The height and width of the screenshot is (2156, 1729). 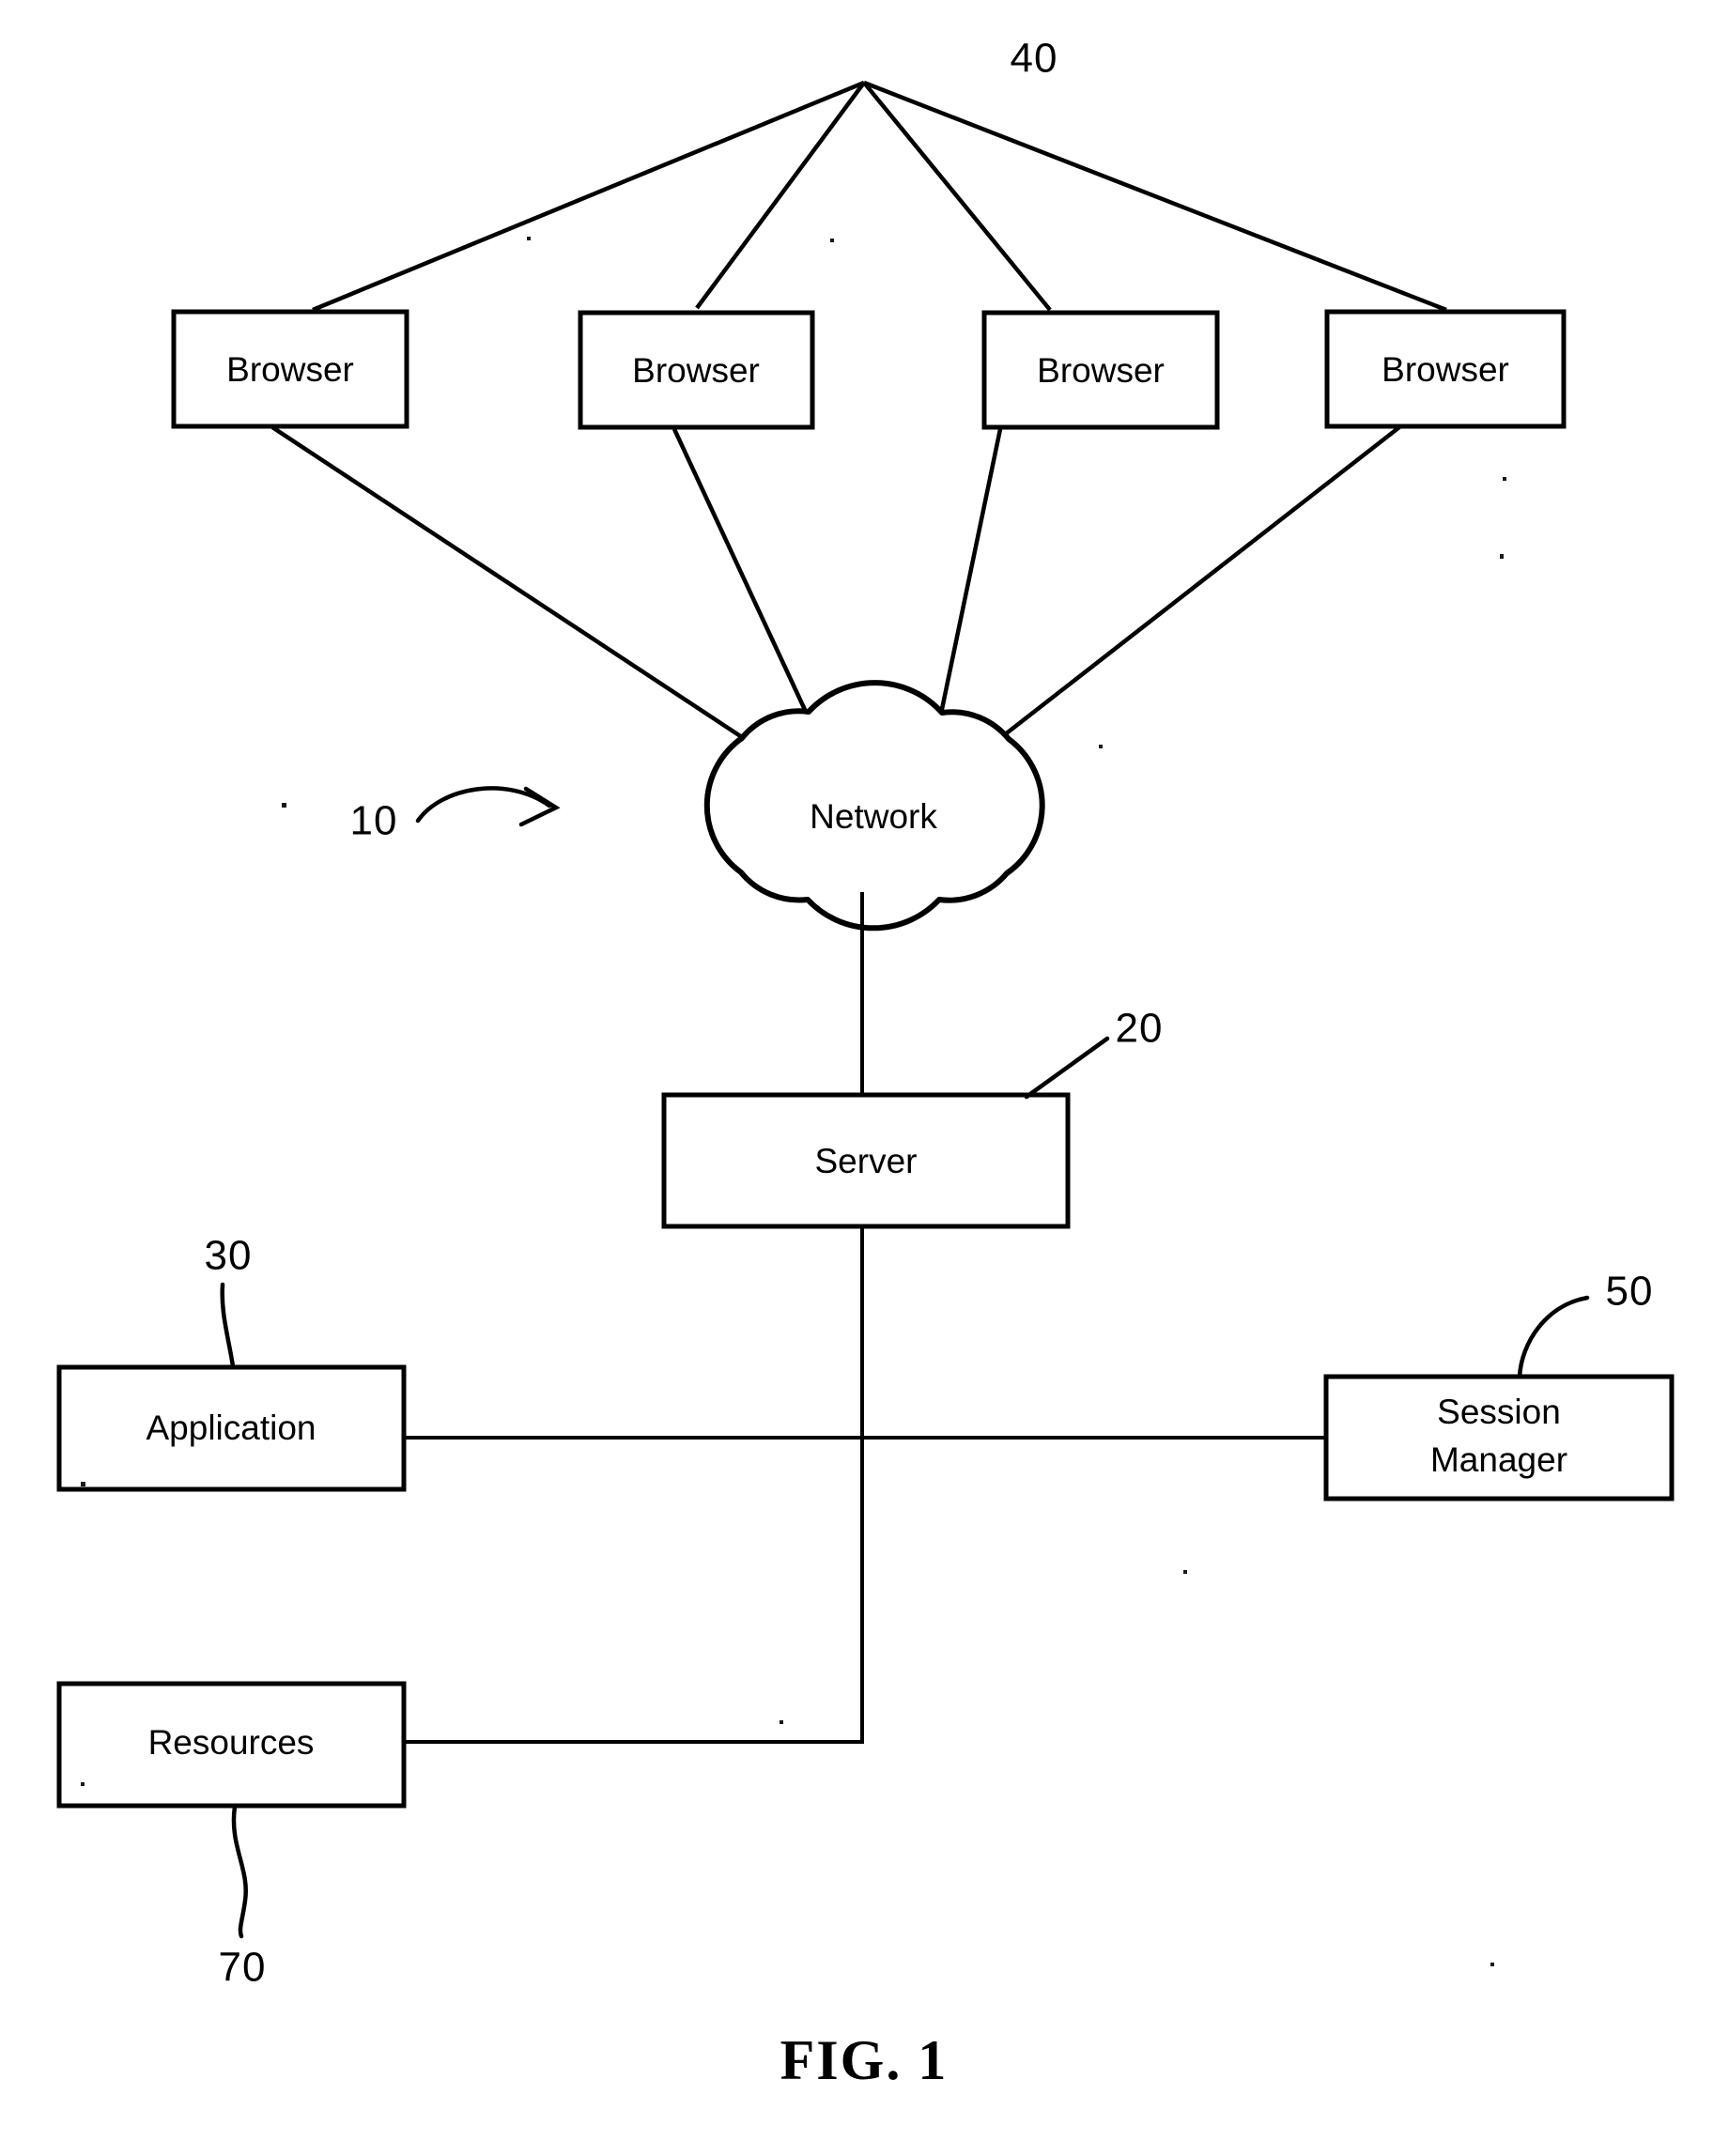 What do you see at coordinates (1553, 1337) in the screenshot?
I see `session-manager-lead-line` at bounding box center [1553, 1337].